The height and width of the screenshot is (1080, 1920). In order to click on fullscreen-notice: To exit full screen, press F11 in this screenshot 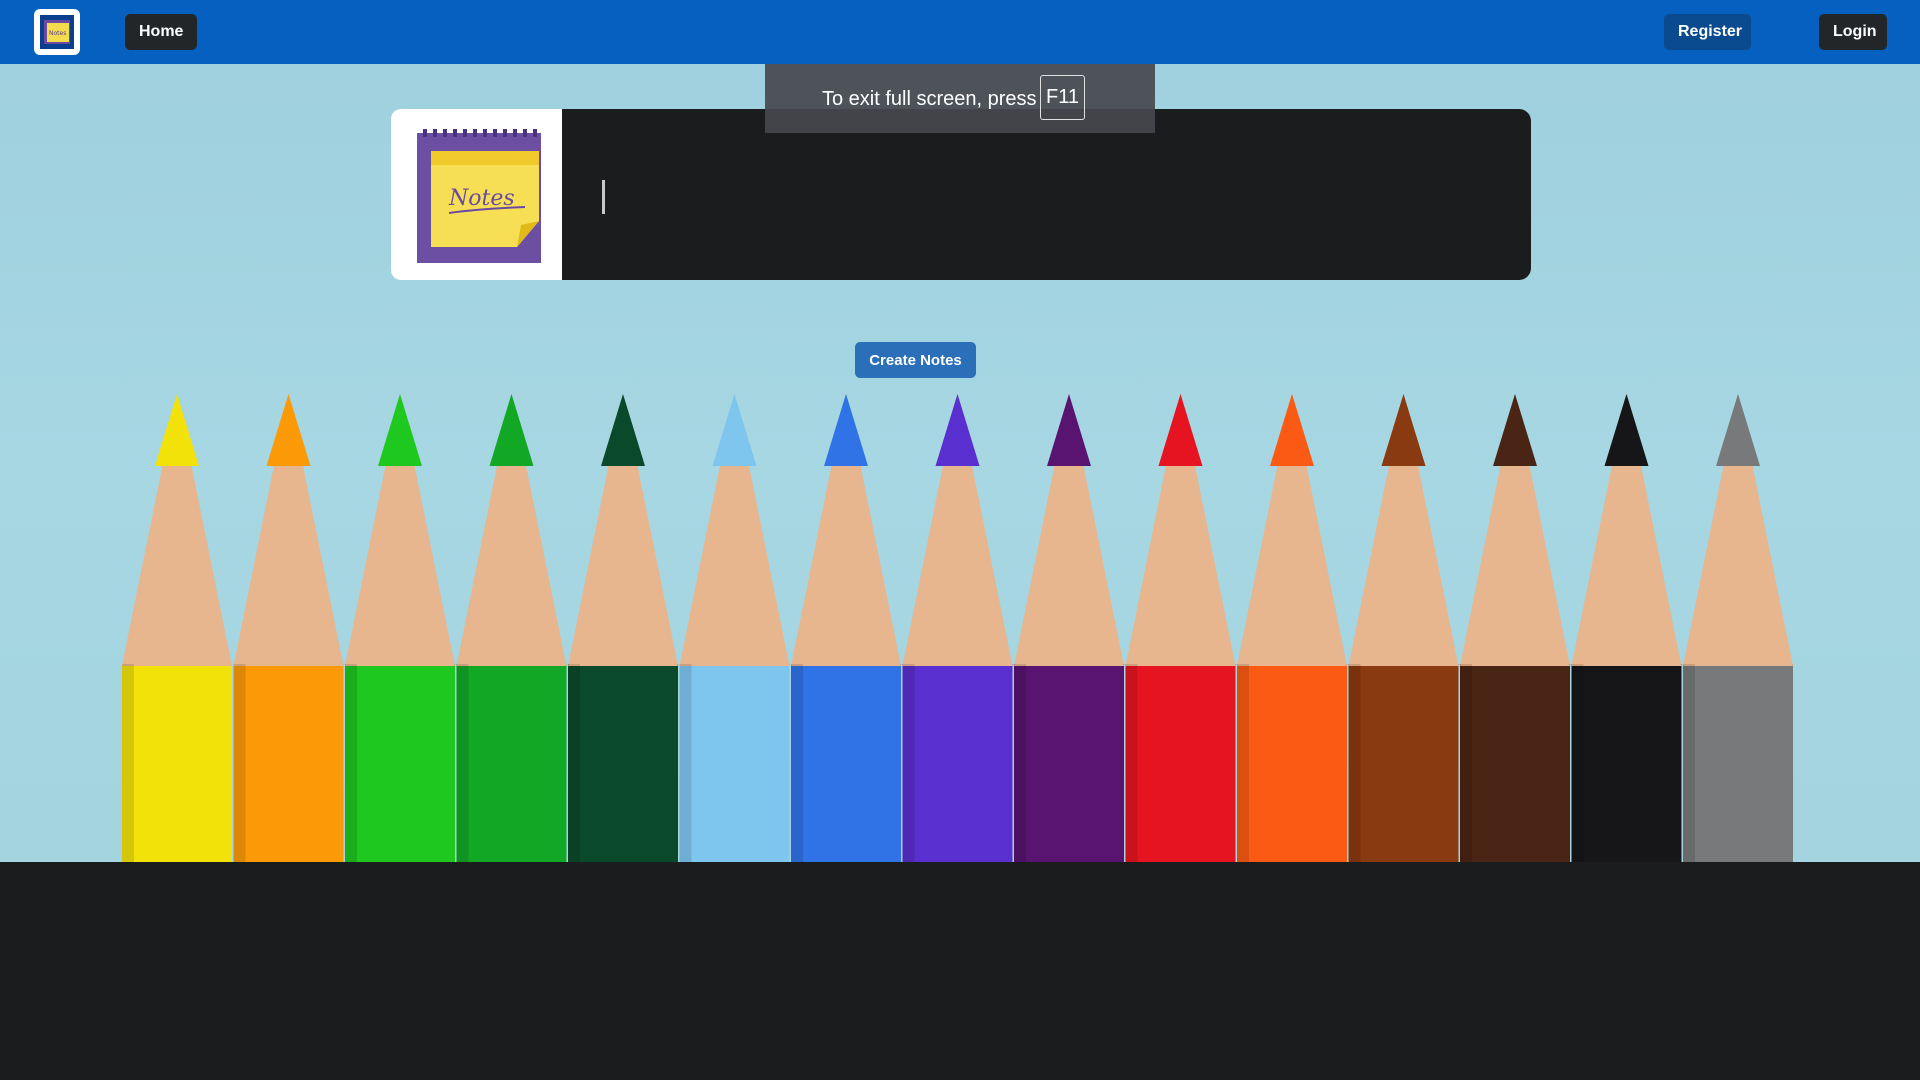, I will do `click(960, 98)`.